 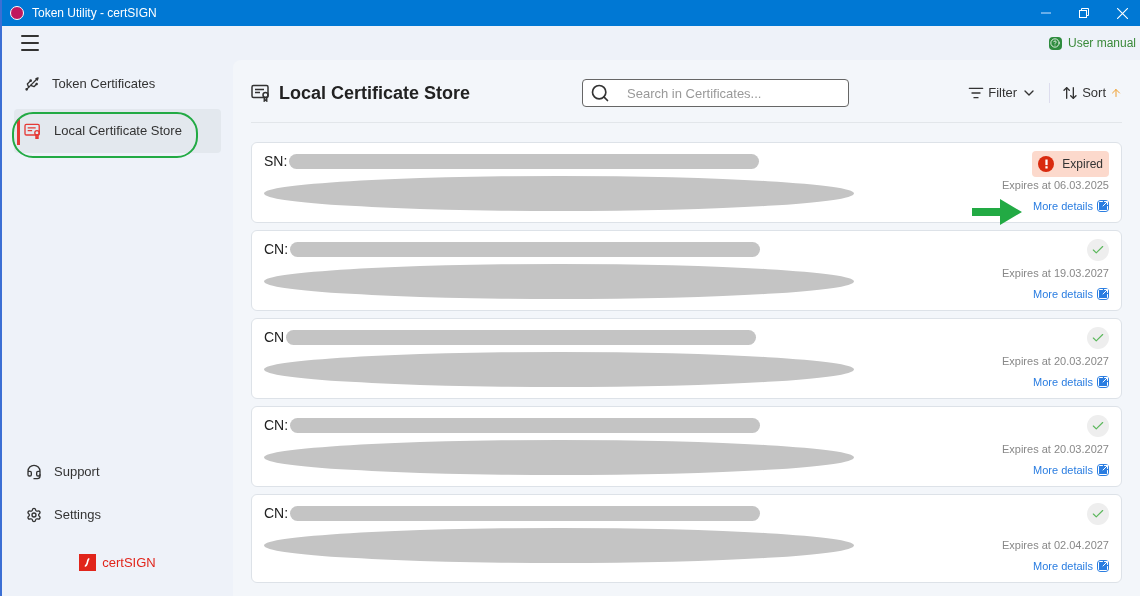 I want to click on certsign-logo: certSIGN, so click(x=117, y=562).